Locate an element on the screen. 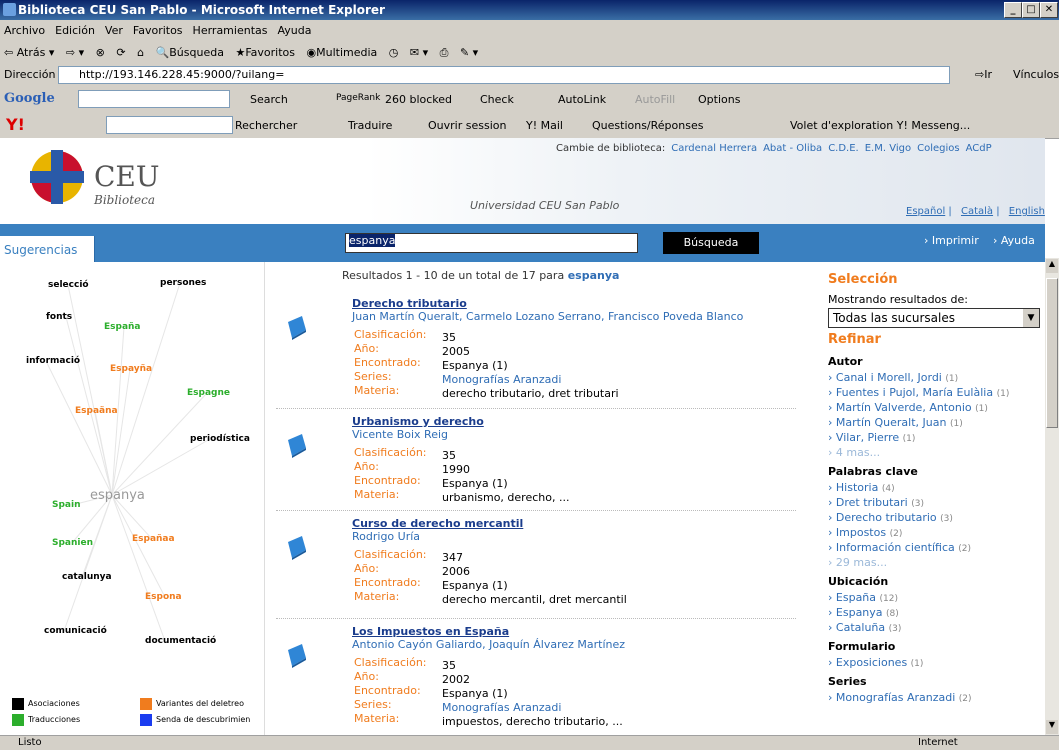 The image size is (1059, 750). library-link: Abat - Oliba is located at coordinates (792, 148).